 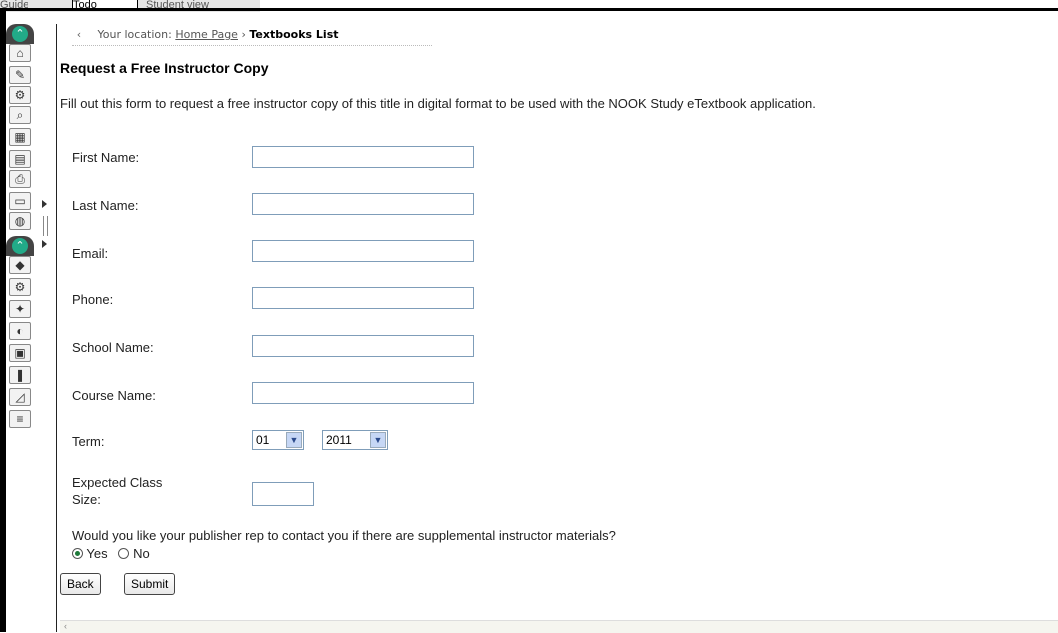 I want to click on map-icon: ▣, so click(x=20, y=353).